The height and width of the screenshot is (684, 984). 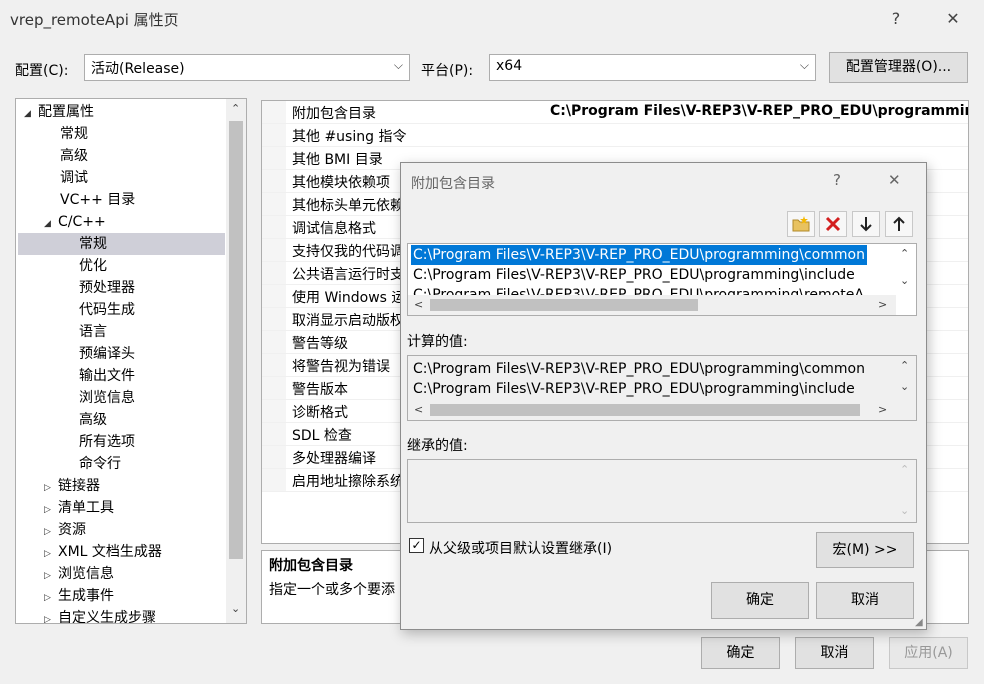 I want to click on arrow-up-icon, so click(x=899, y=223).